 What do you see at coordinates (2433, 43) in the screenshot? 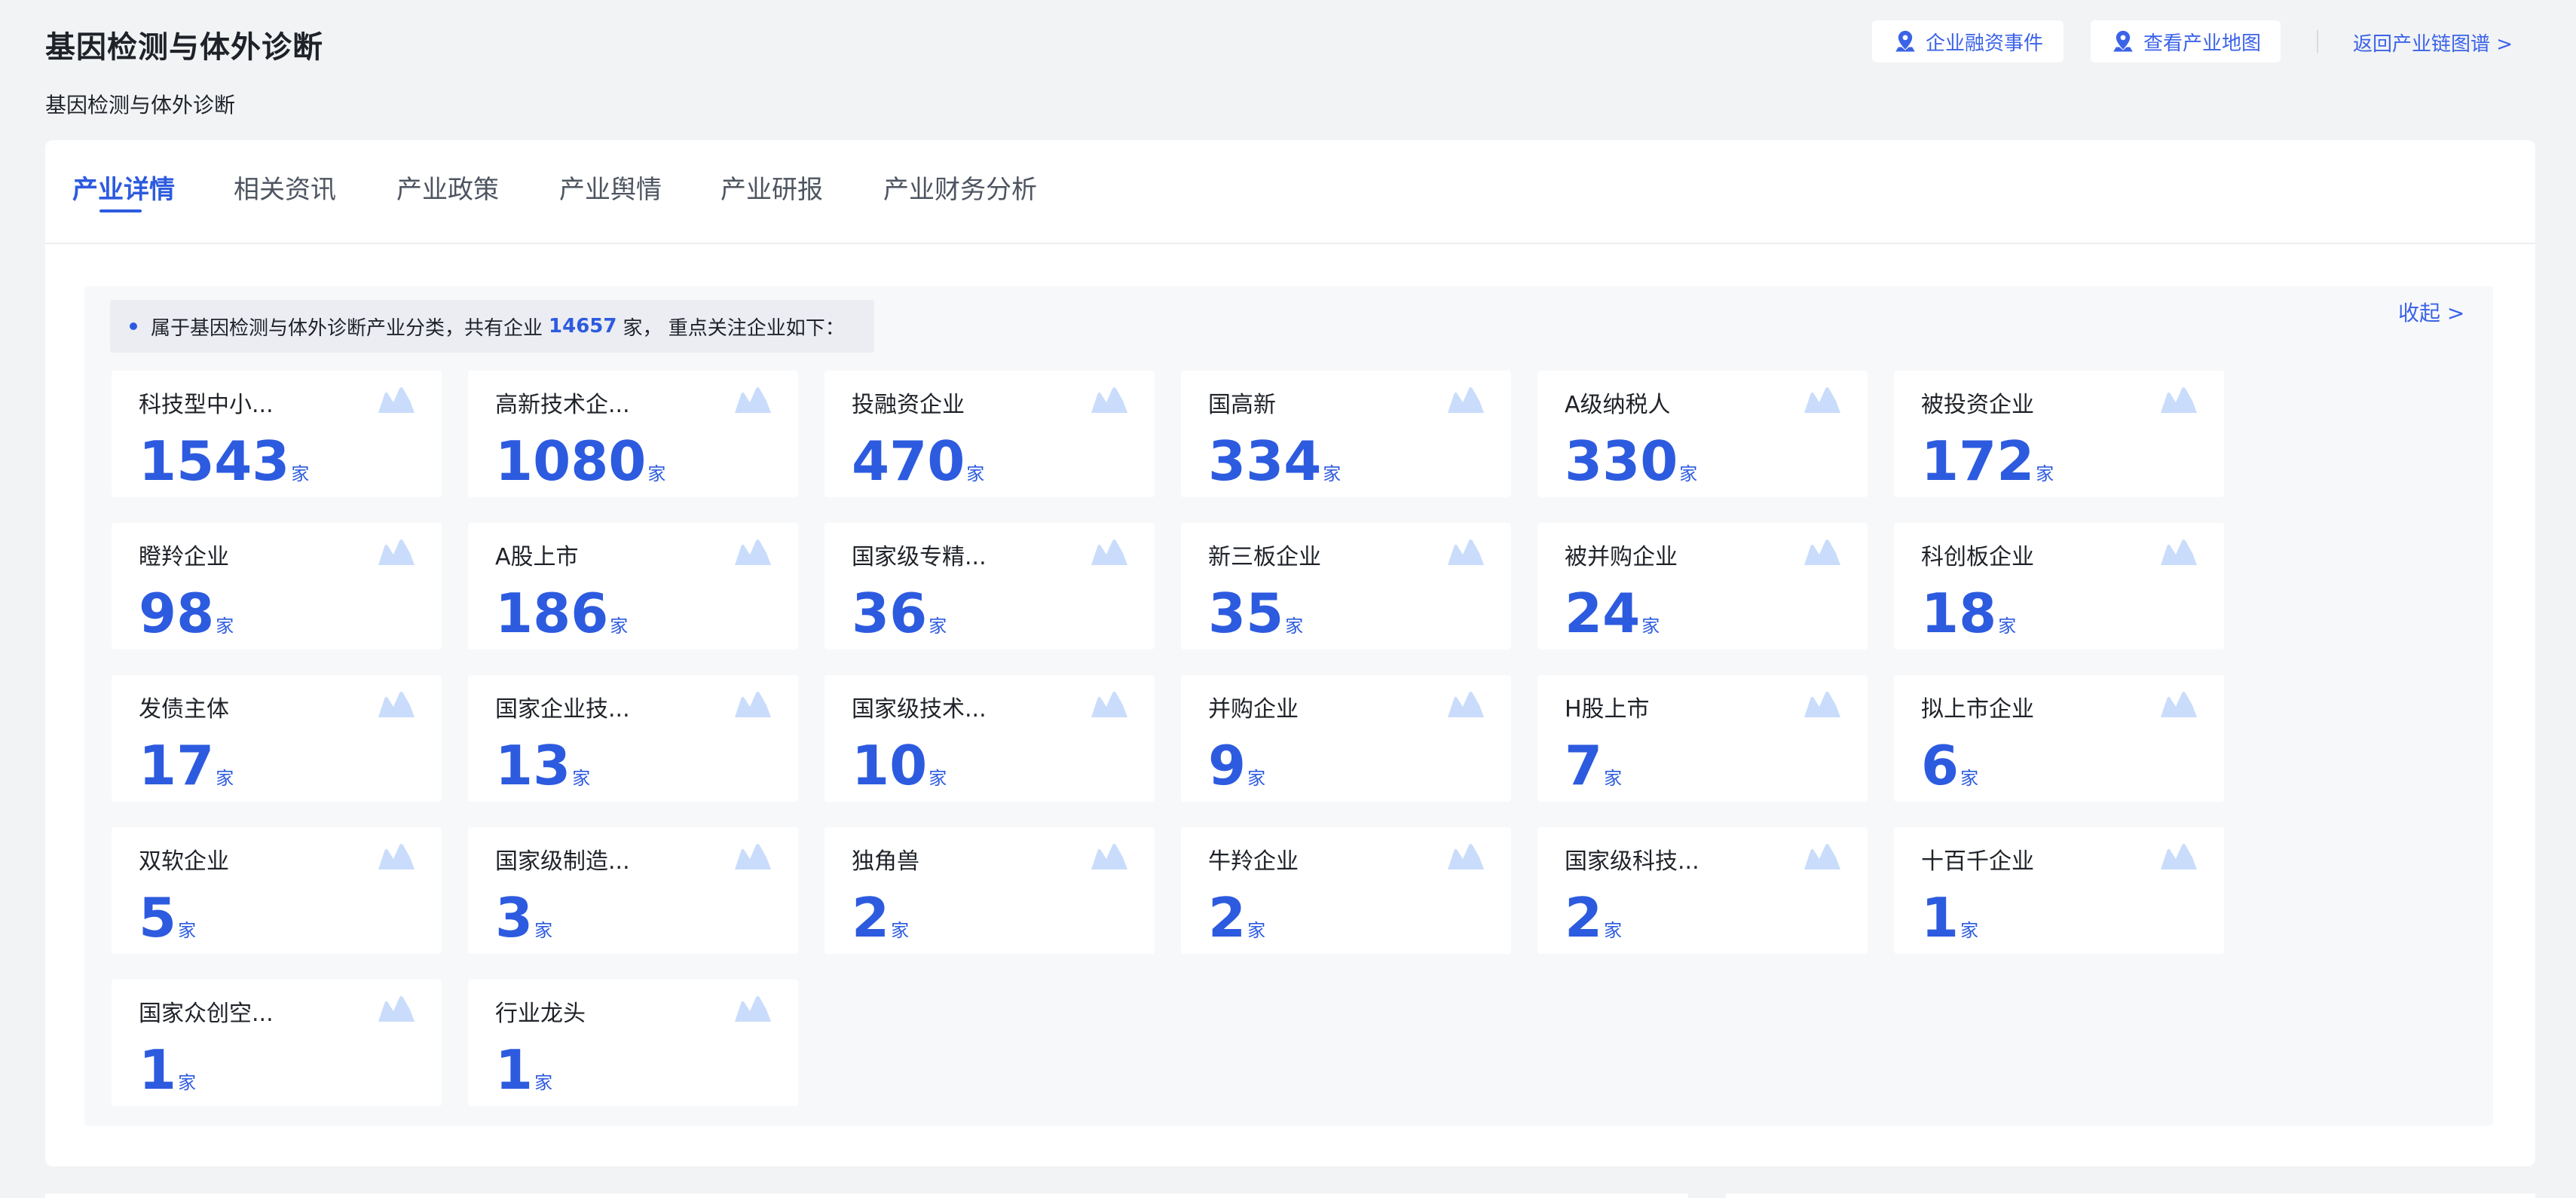
I see `back-to-chain-link: 返回产业链图谱 >` at bounding box center [2433, 43].